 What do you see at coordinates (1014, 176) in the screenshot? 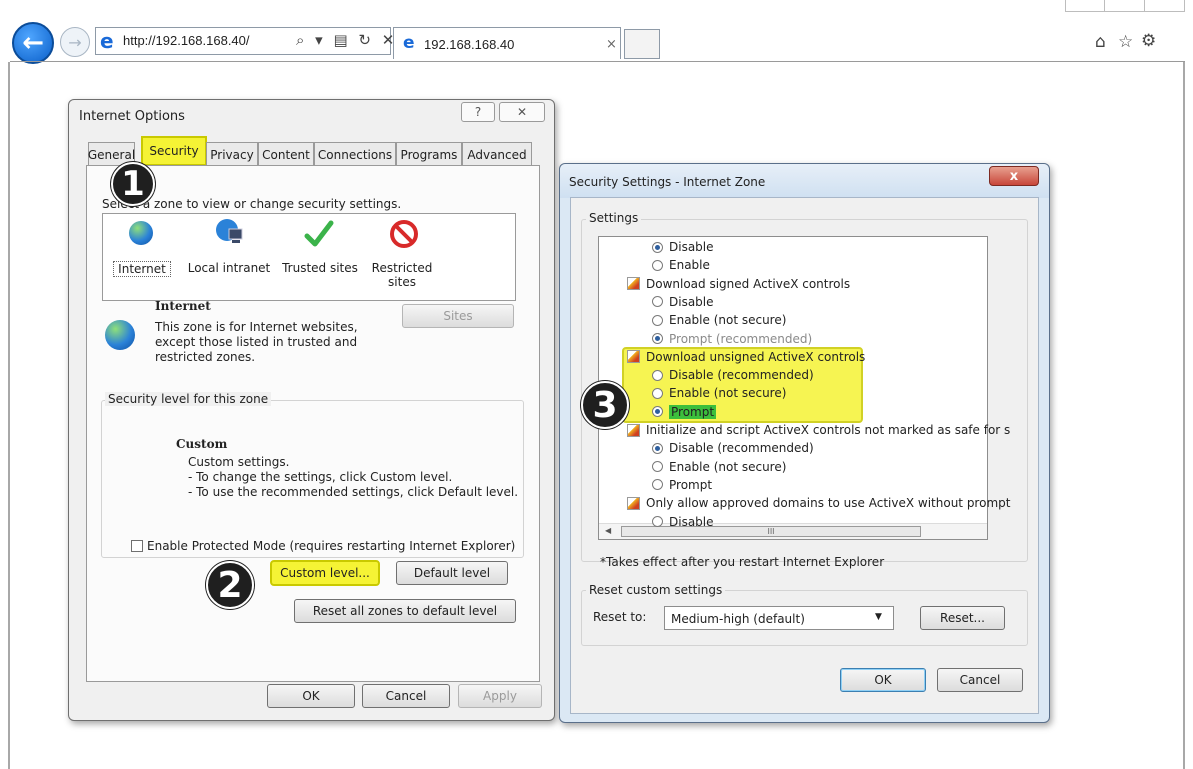
I see `close-button: x` at bounding box center [1014, 176].